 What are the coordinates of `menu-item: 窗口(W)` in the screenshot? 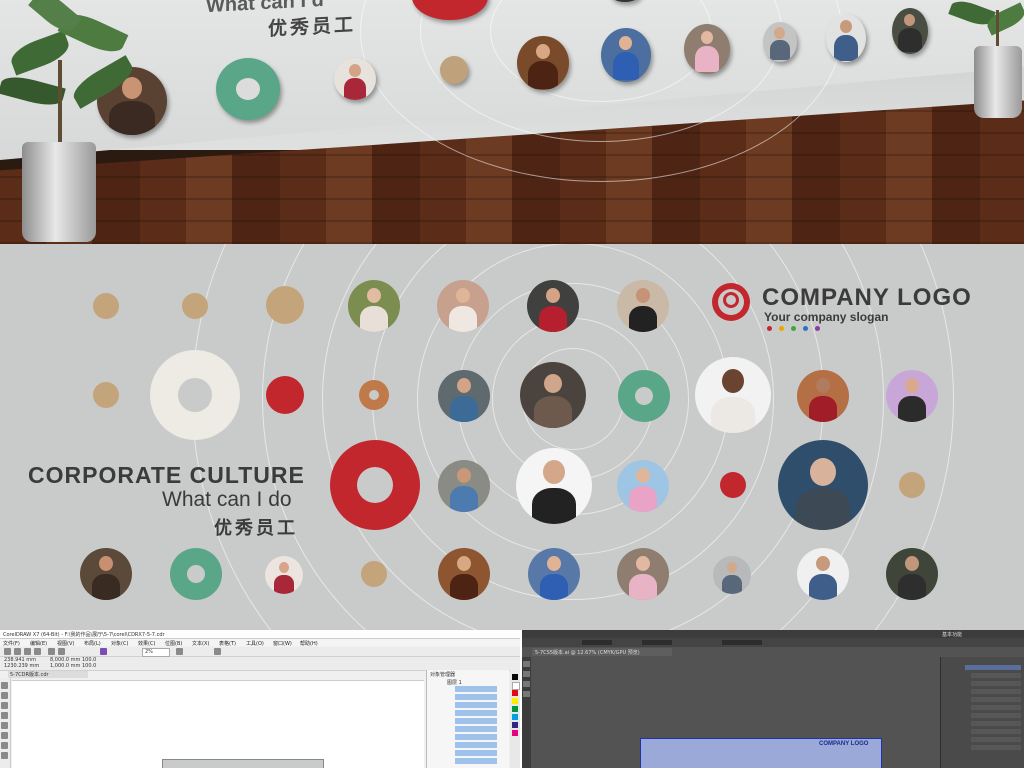 It's located at (282, 643).